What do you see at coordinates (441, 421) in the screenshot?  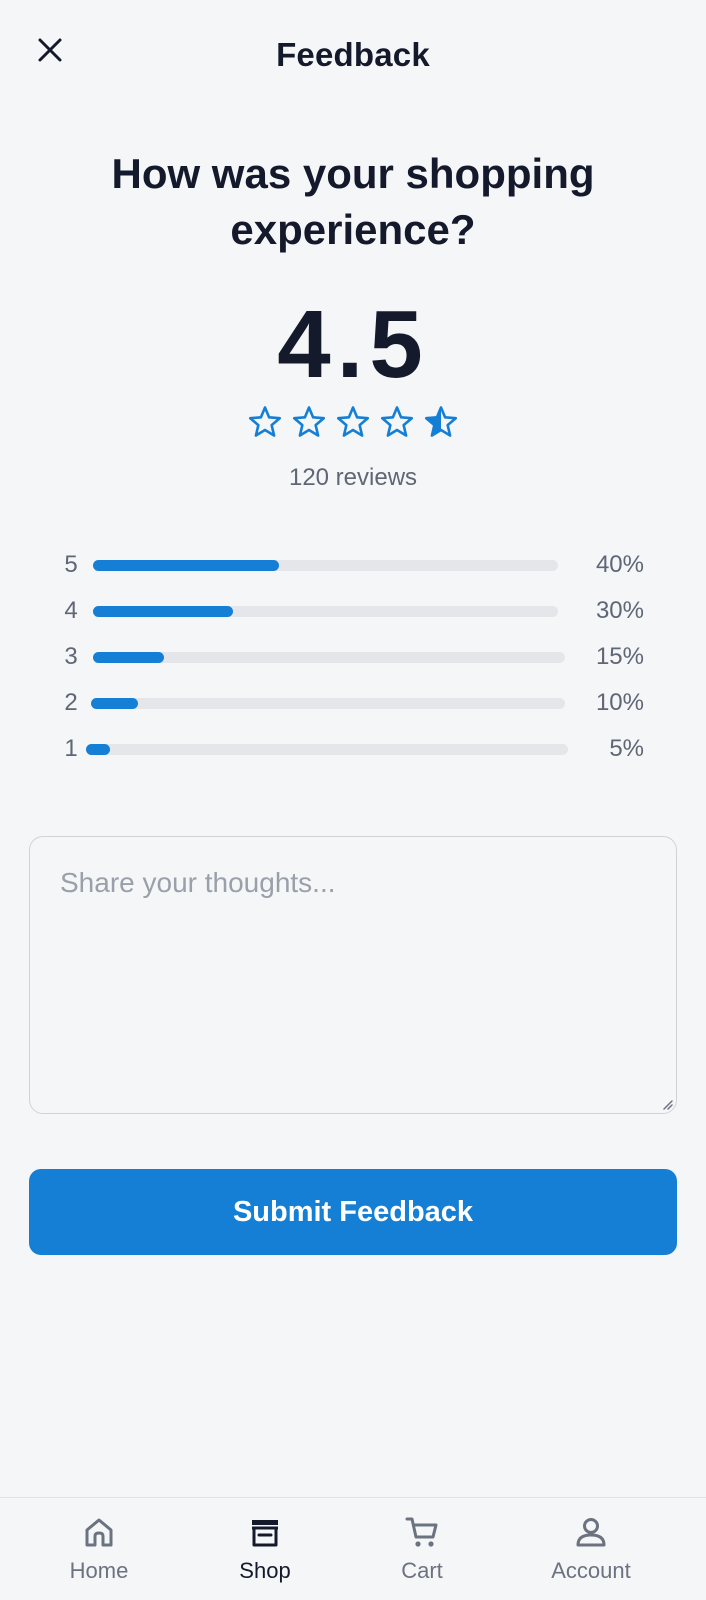 I see `star-half-icon` at bounding box center [441, 421].